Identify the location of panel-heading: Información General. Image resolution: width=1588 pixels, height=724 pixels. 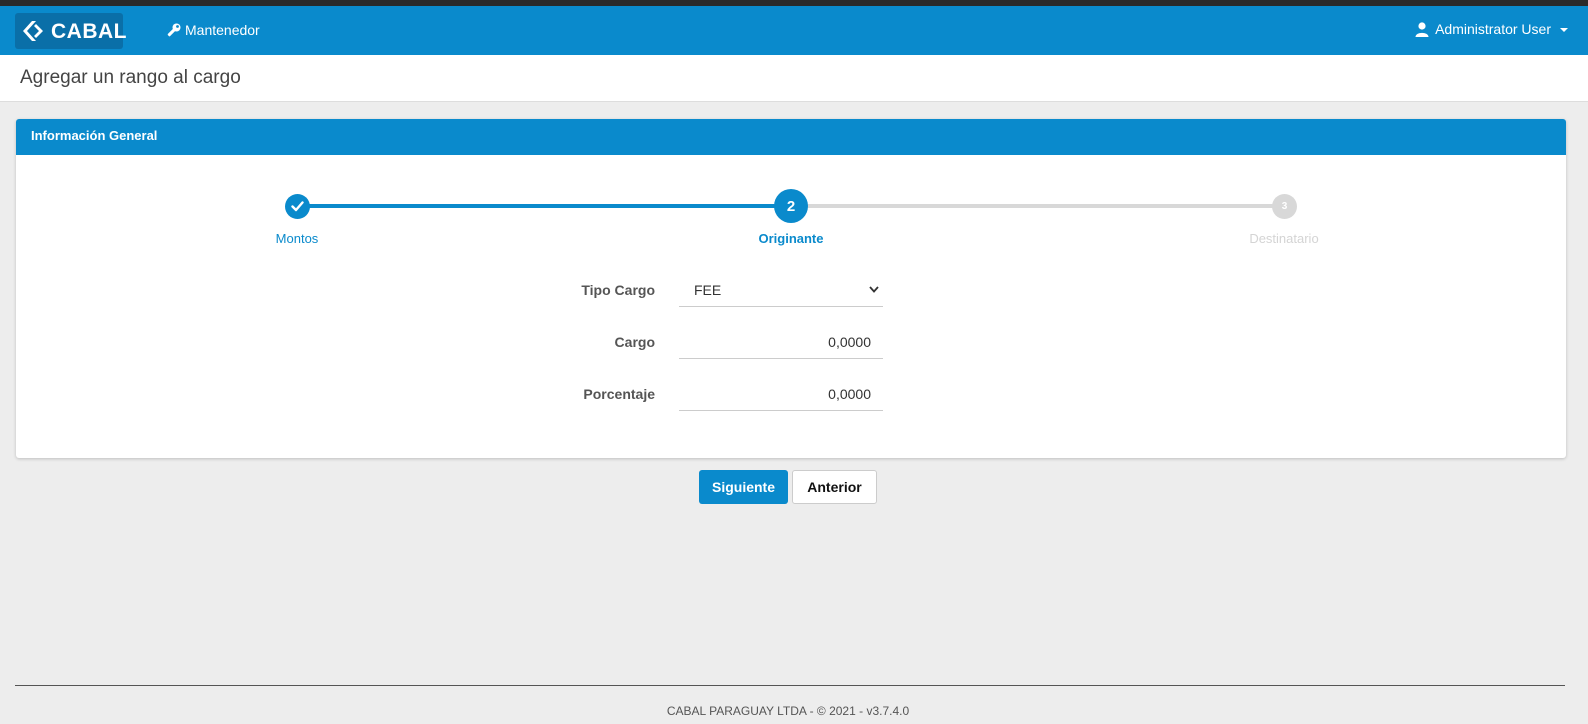
(791, 137).